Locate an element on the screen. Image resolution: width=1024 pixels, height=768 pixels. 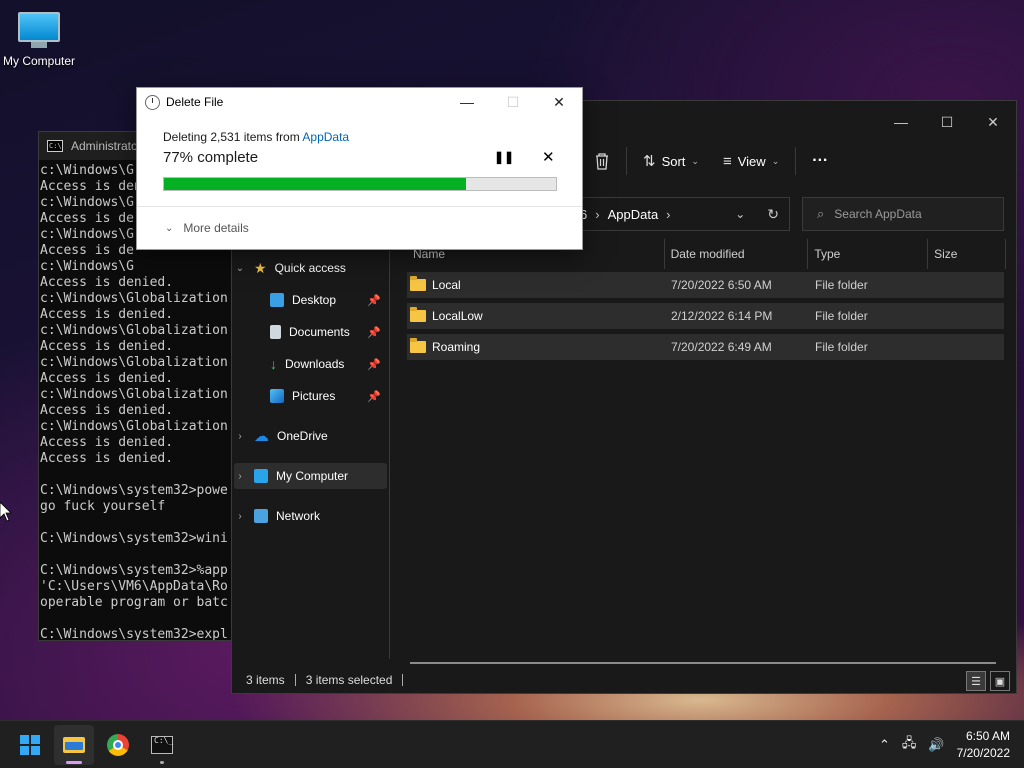
file-name: Roaming is located at coordinates (456, 347).